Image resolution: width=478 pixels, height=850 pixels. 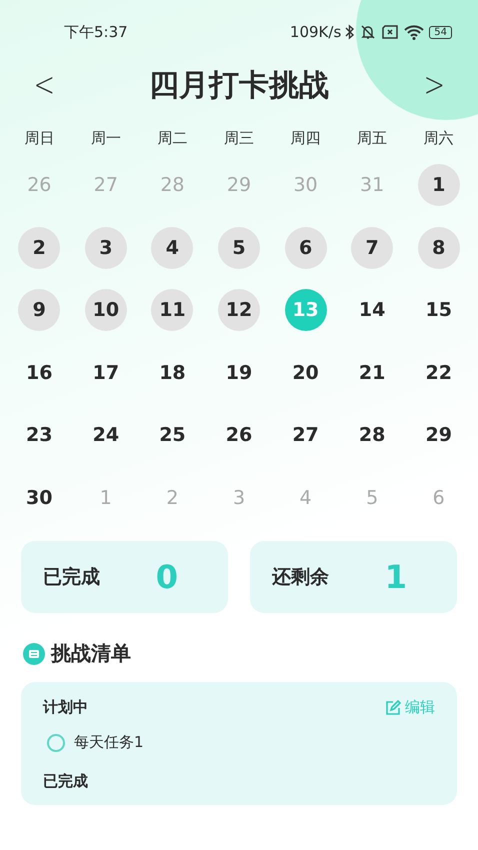 I want to click on calendar-day: 19, so click(x=239, y=373).